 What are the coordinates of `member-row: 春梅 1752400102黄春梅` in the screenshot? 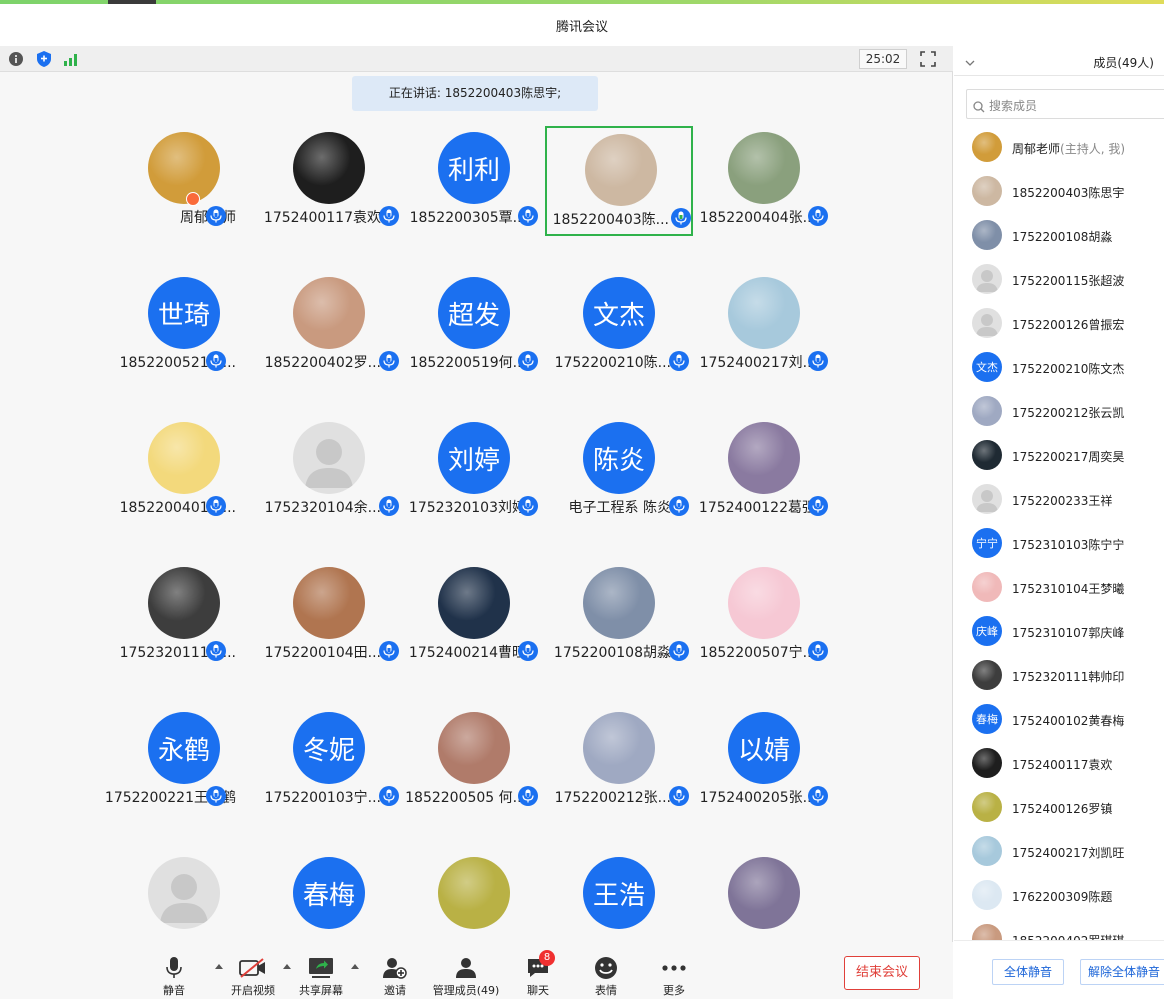 It's located at (1059, 720).